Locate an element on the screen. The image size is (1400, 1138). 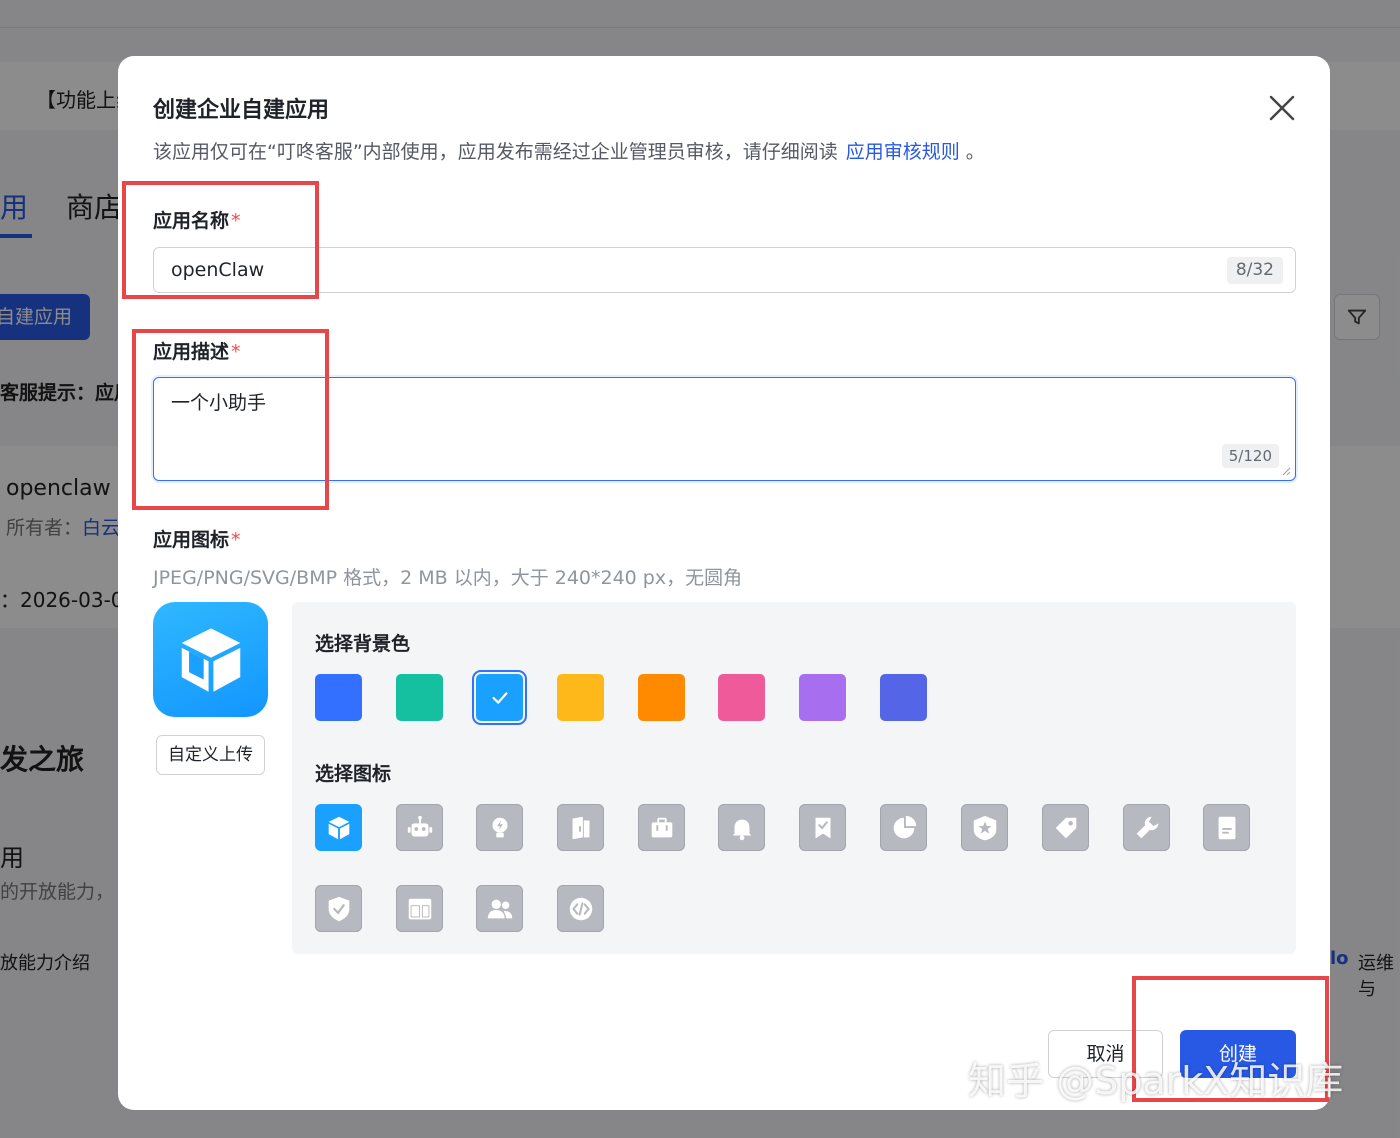
bookmark-check-icon is located at coordinates (822, 827).